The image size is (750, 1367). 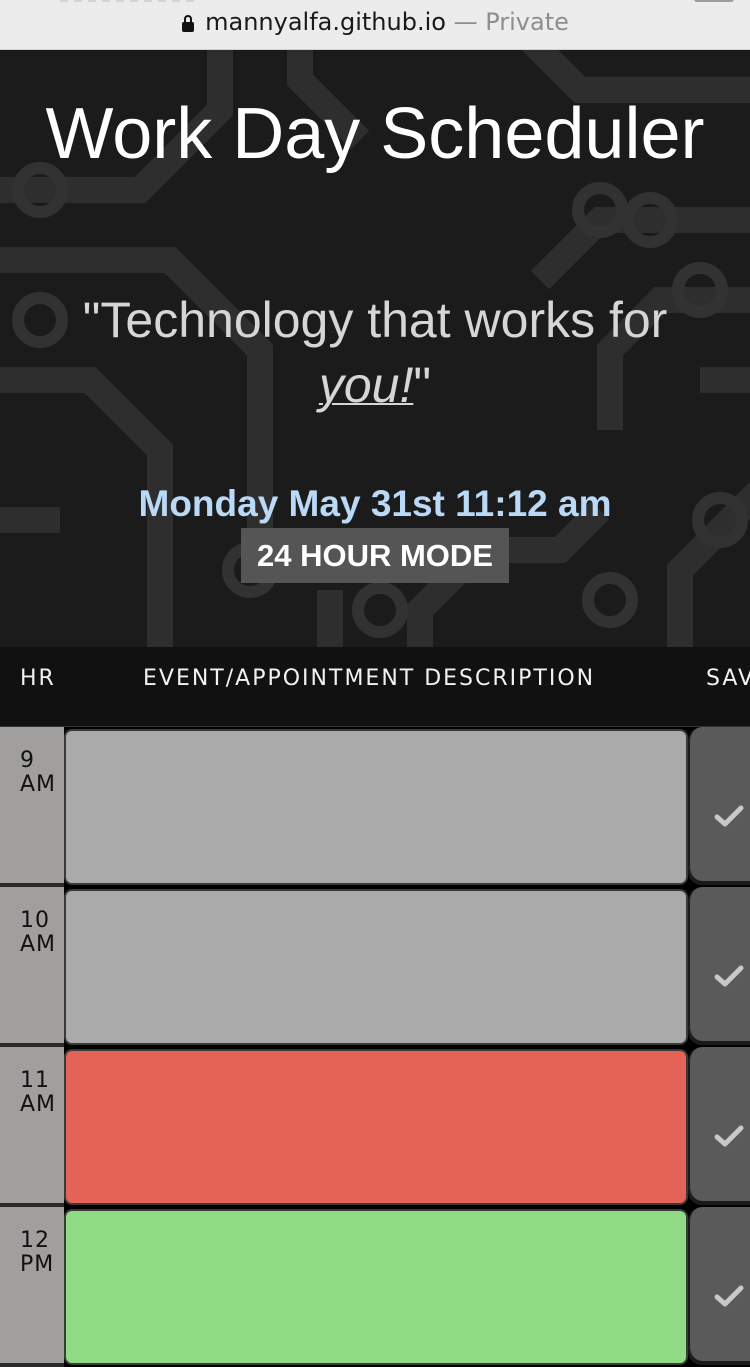 What do you see at coordinates (375, 320) in the screenshot?
I see `tagline-text: "Technology that works for` at bounding box center [375, 320].